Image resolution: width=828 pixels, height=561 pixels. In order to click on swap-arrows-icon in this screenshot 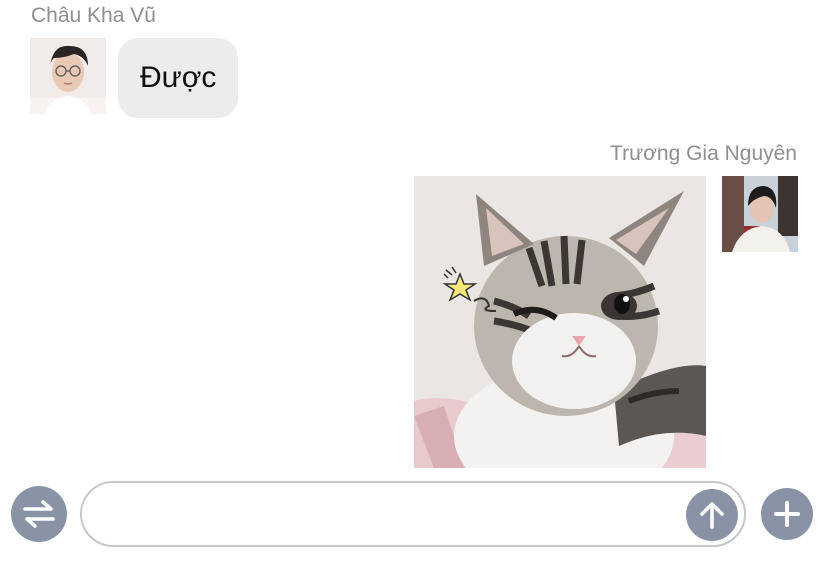, I will do `click(39, 514)`.